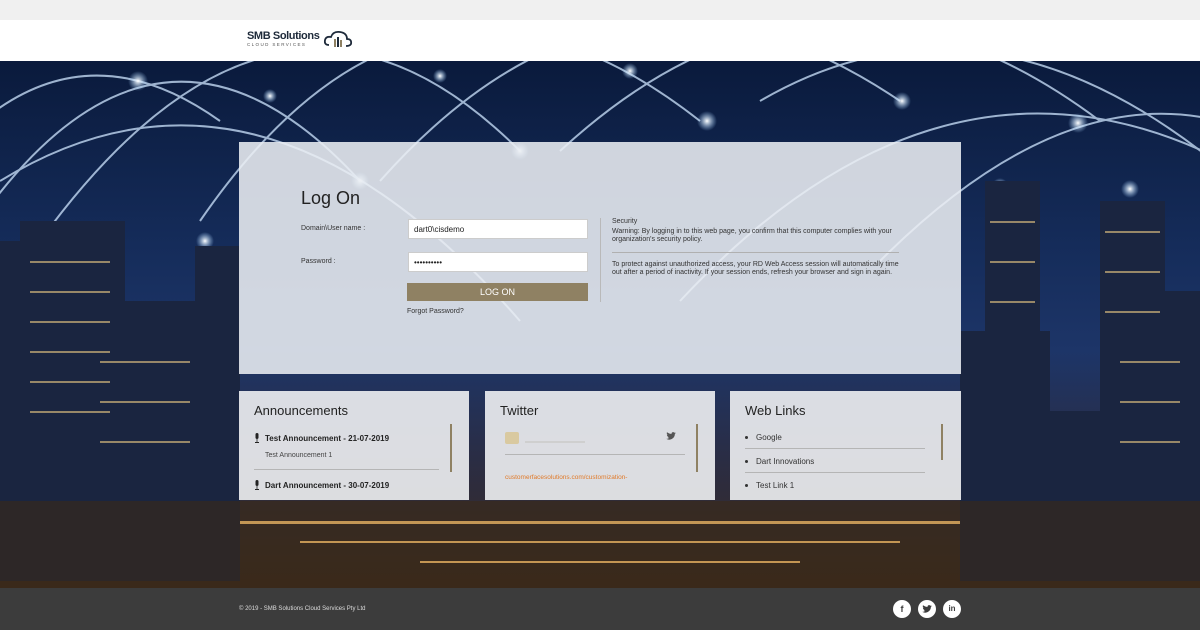 This screenshot has width=1200, height=630. What do you see at coordinates (769, 437) in the screenshot?
I see `web-link-label: Google` at bounding box center [769, 437].